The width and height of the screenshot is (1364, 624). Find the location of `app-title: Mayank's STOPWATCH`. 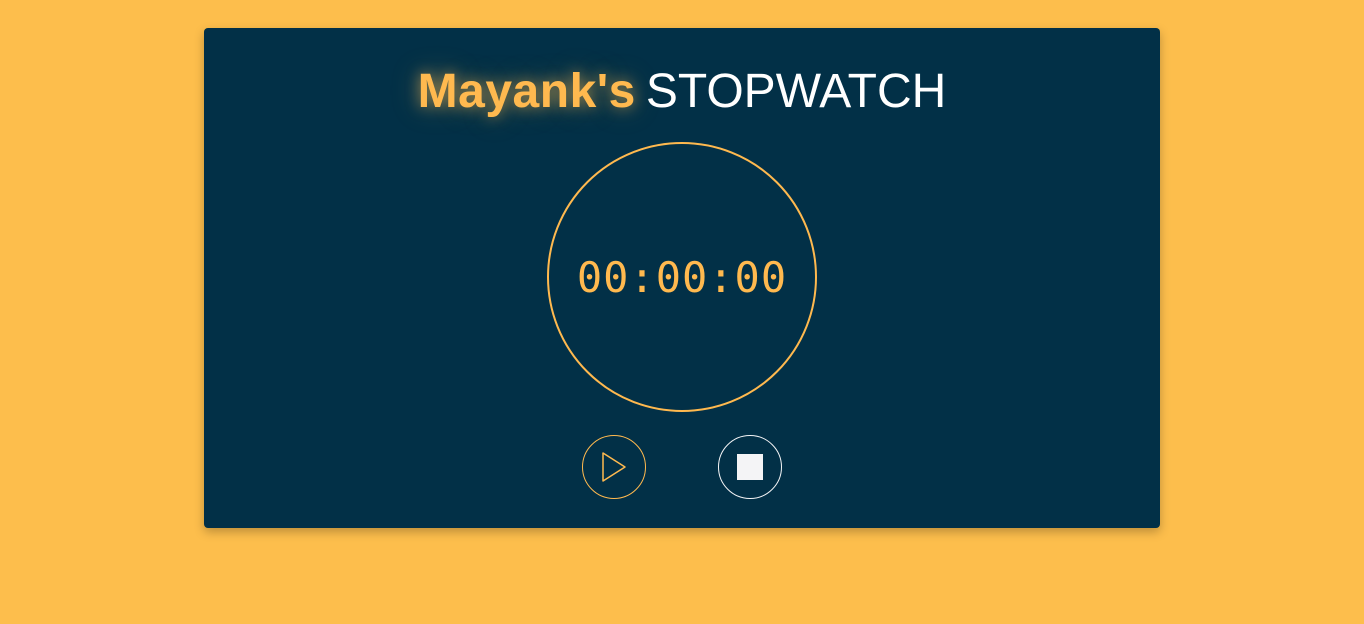

app-title: Mayank's STOPWATCH is located at coordinates (682, 92).